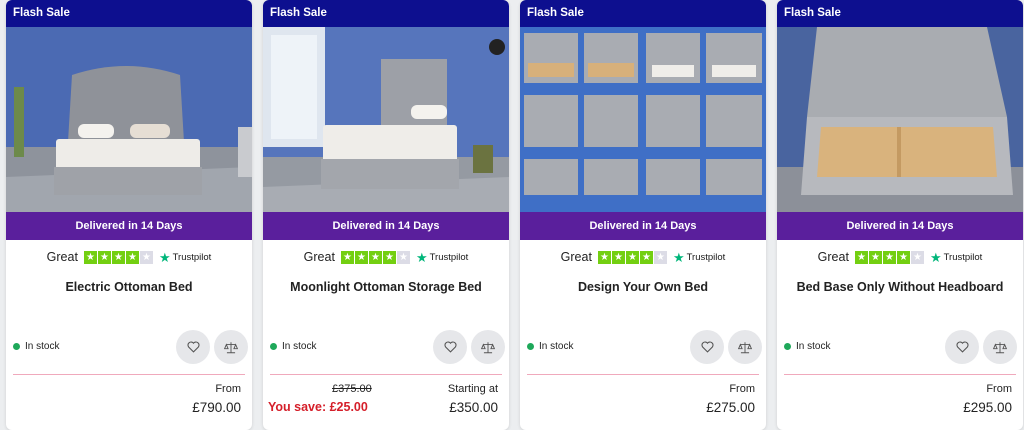  Describe the element at coordinates (900, 289) in the screenshot. I see `product-title: Bed Base Only Without Headboard` at that location.